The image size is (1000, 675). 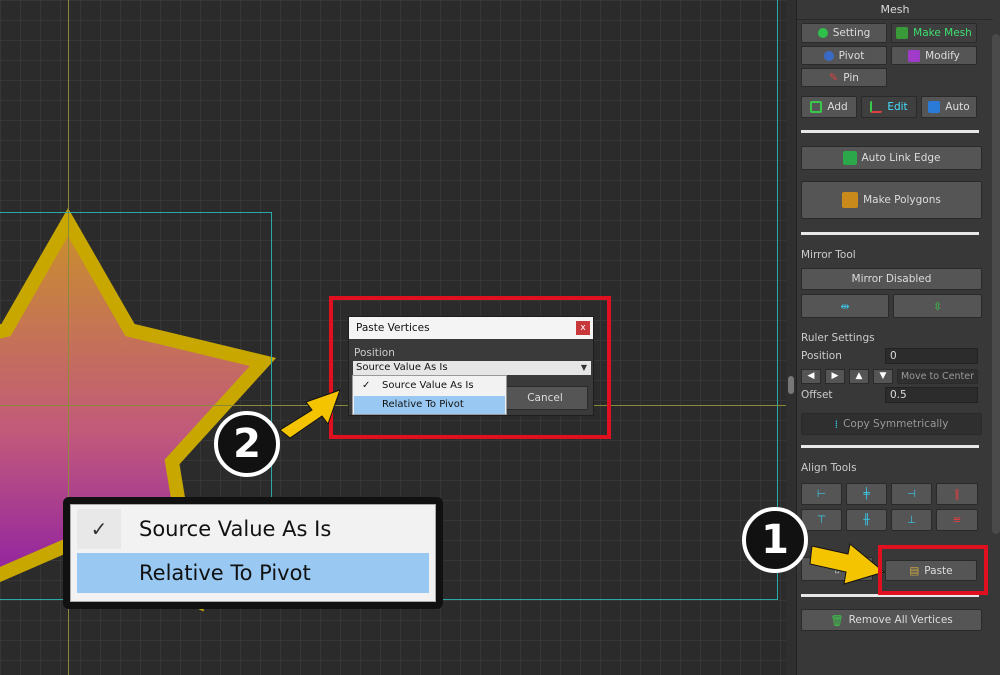 I want to click on dialog-title-bar: Paste Vertices x, so click(x=471, y=328).